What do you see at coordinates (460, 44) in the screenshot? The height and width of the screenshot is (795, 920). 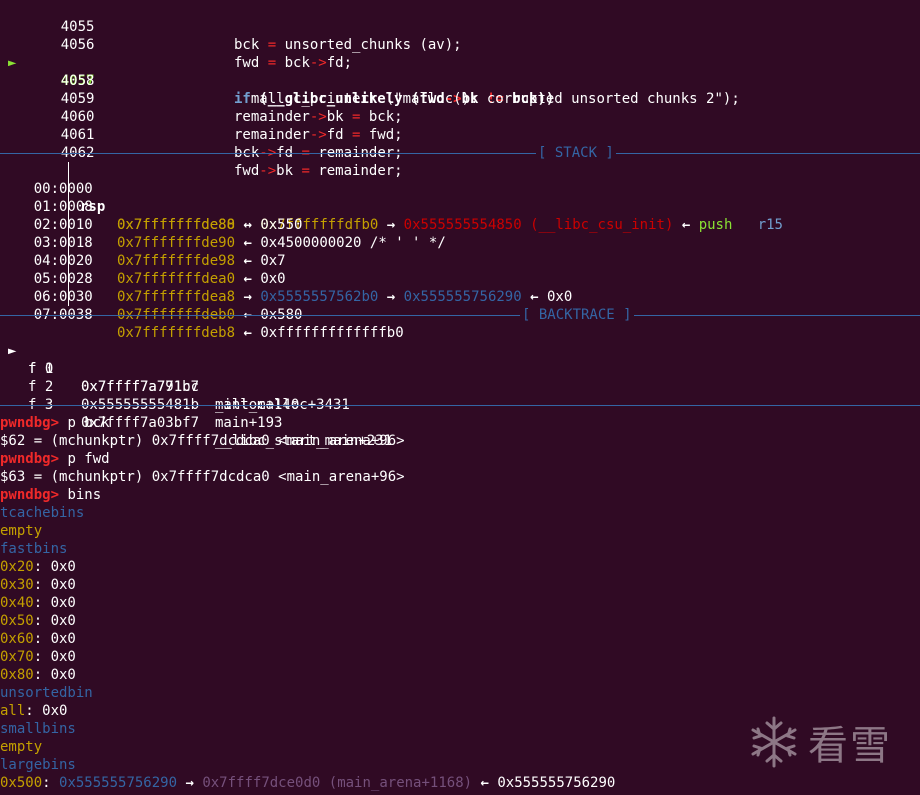 I see `source-line: 4056 fwd = bck->fd;` at bounding box center [460, 44].